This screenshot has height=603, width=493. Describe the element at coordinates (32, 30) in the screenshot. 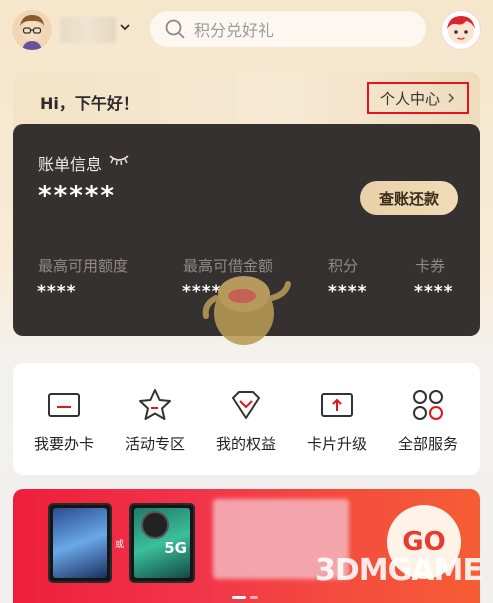

I see `user-avatar` at that location.